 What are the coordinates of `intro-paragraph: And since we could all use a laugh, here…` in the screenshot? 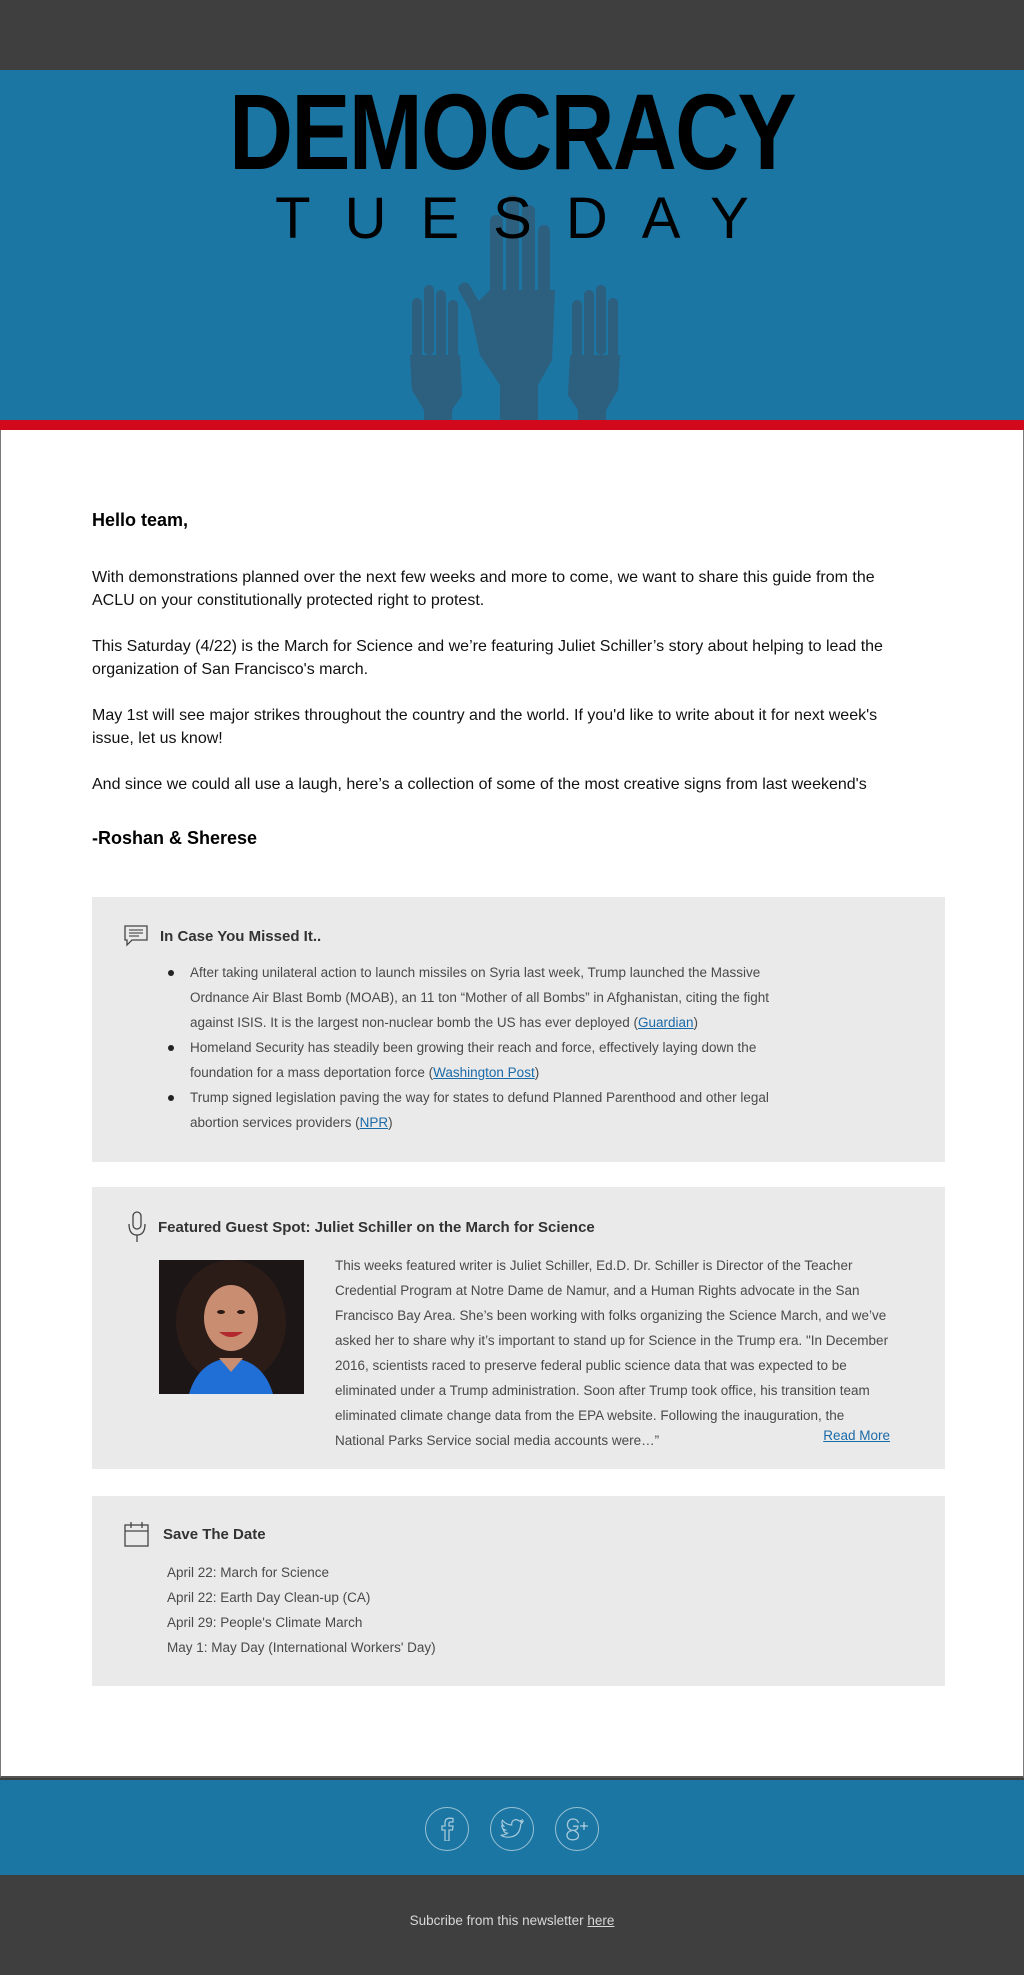 It's located at (479, 784).